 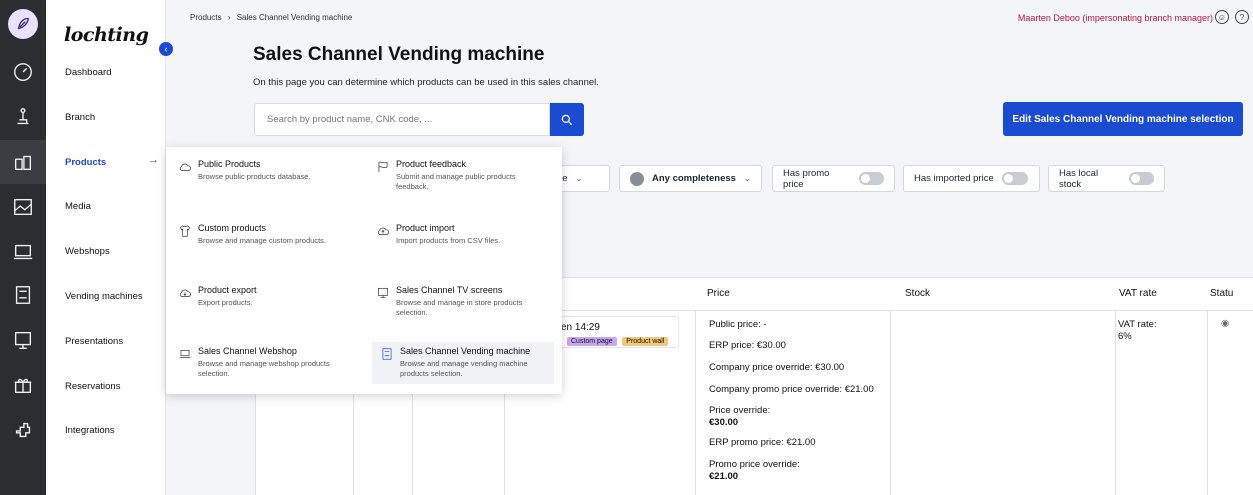 What do you see at coordinates (1138, 293) in the screenshot?
I see `column-header-vat: VAT rate` at bounding box center [1138, 293].